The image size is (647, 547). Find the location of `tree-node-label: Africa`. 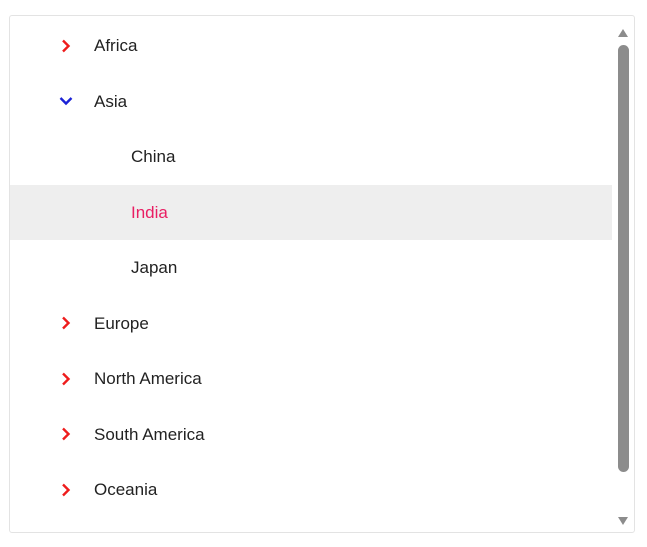

tree-node-label: Africa is located at coordinates (116, 46).